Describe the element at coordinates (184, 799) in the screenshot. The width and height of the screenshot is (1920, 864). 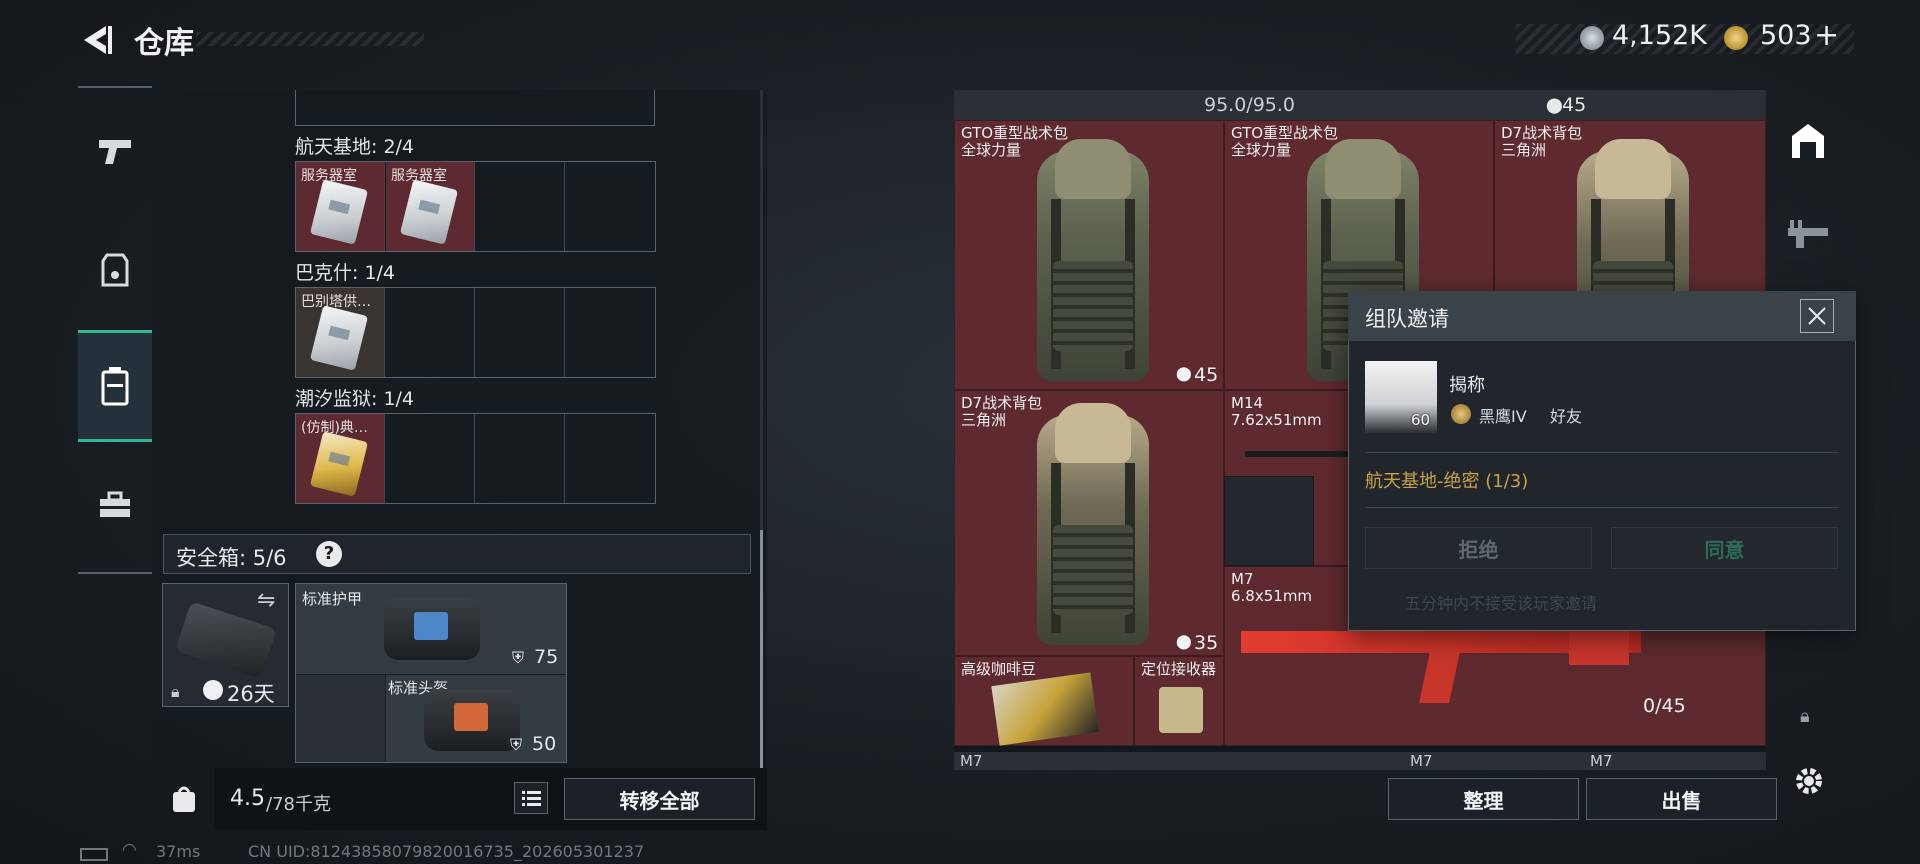
I see `weight-icon` at that location.